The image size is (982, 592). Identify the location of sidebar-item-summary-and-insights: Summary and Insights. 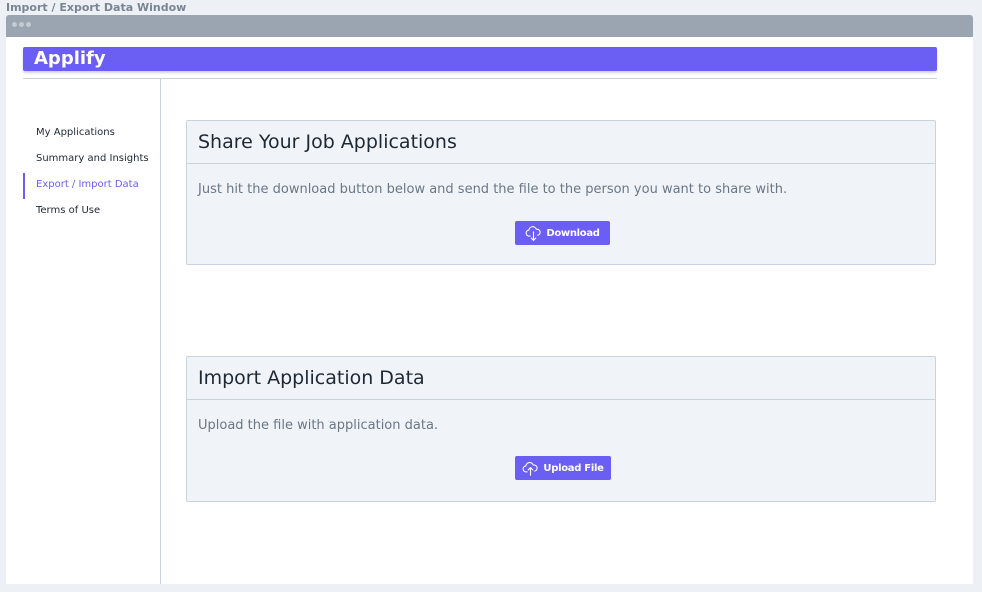
(91, 160).